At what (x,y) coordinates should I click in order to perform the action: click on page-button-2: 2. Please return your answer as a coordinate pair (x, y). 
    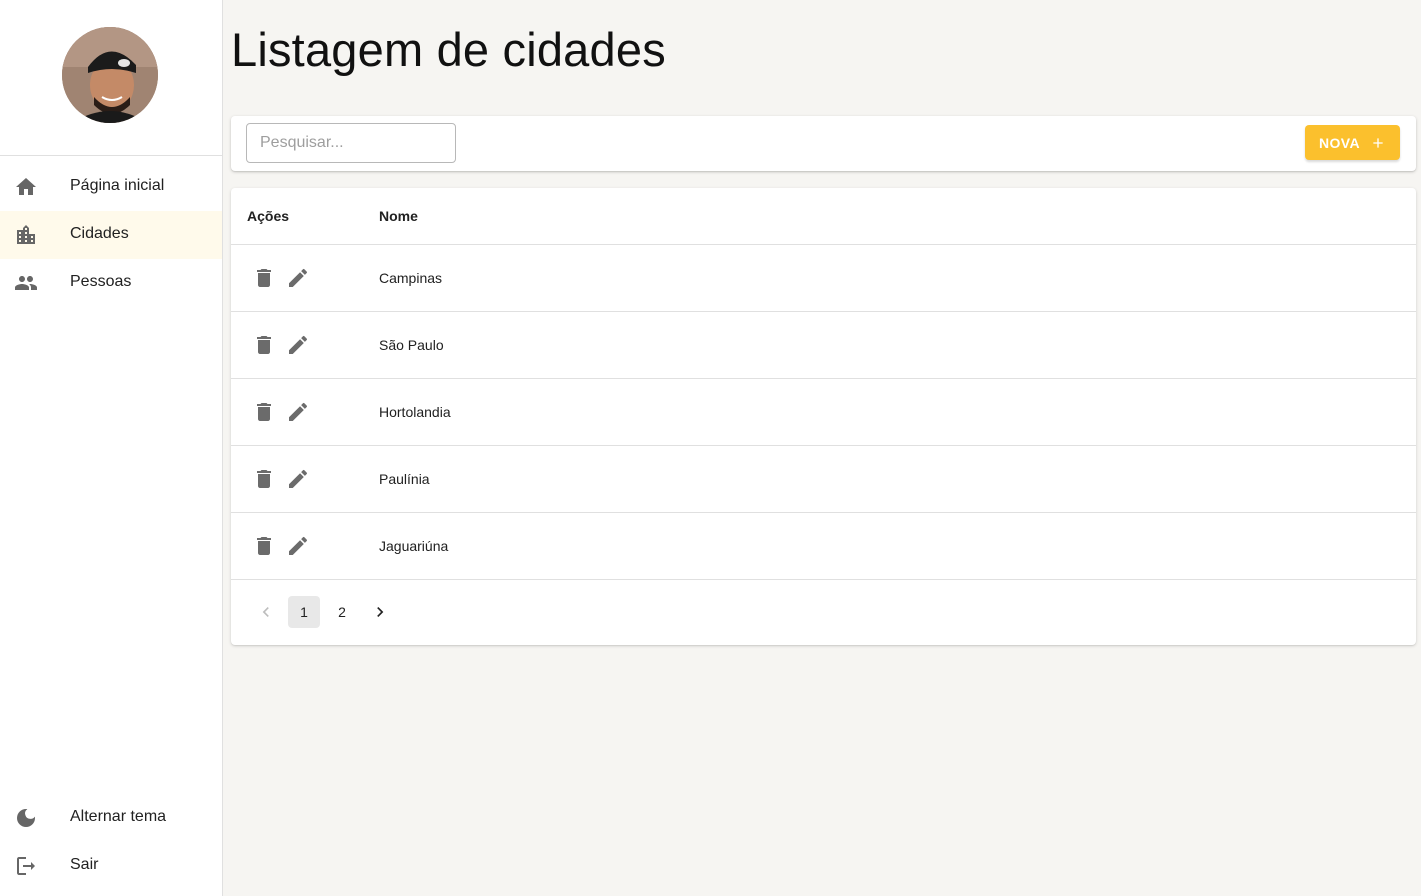
    Looking at the image, I should click on (342, 612).